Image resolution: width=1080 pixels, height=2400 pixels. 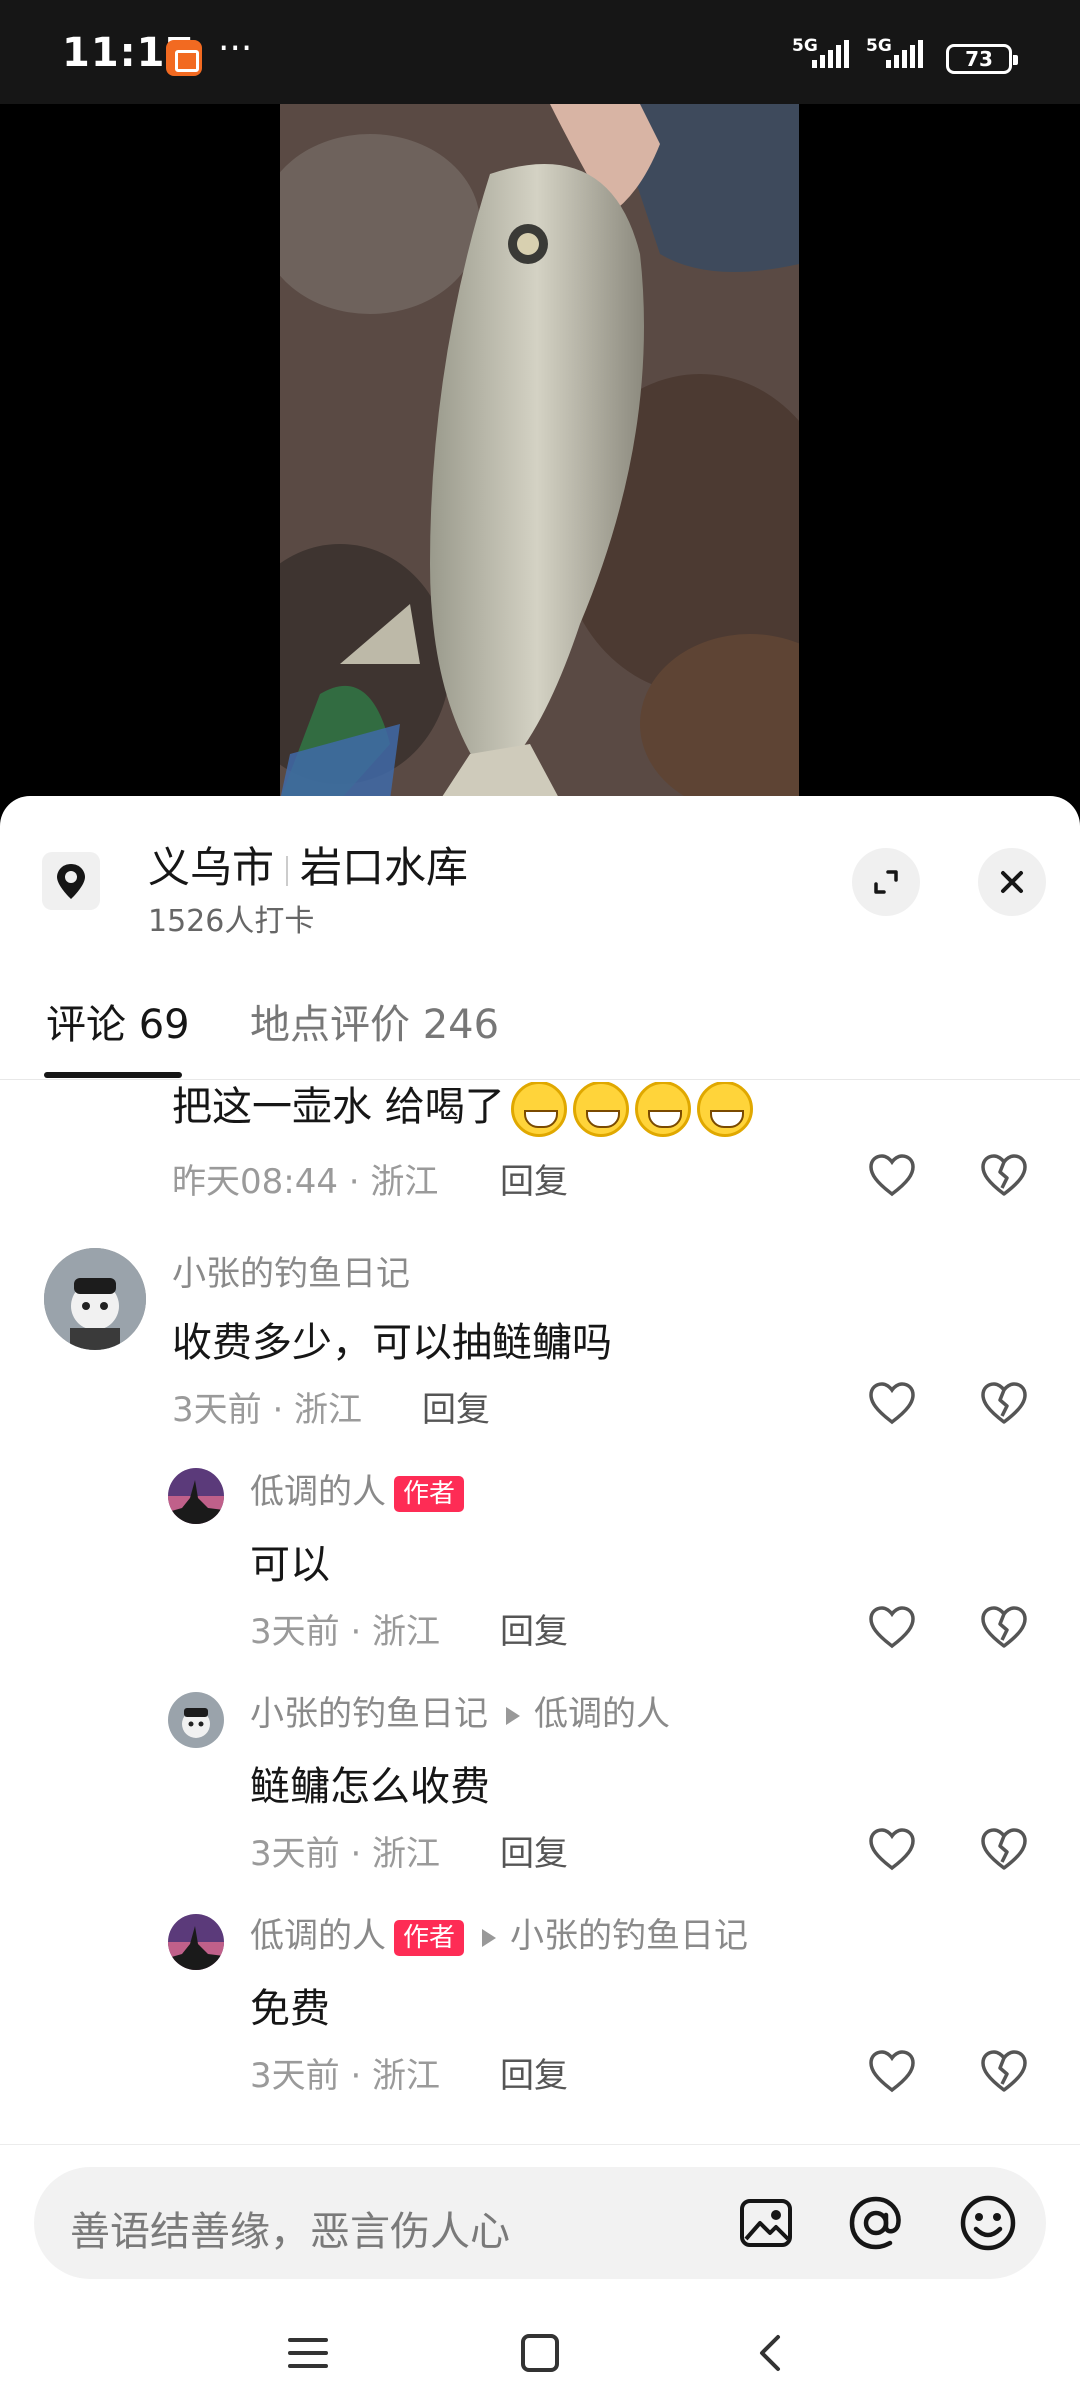 I want to click on location-city: 义乌市, so click(x=211, y=867).